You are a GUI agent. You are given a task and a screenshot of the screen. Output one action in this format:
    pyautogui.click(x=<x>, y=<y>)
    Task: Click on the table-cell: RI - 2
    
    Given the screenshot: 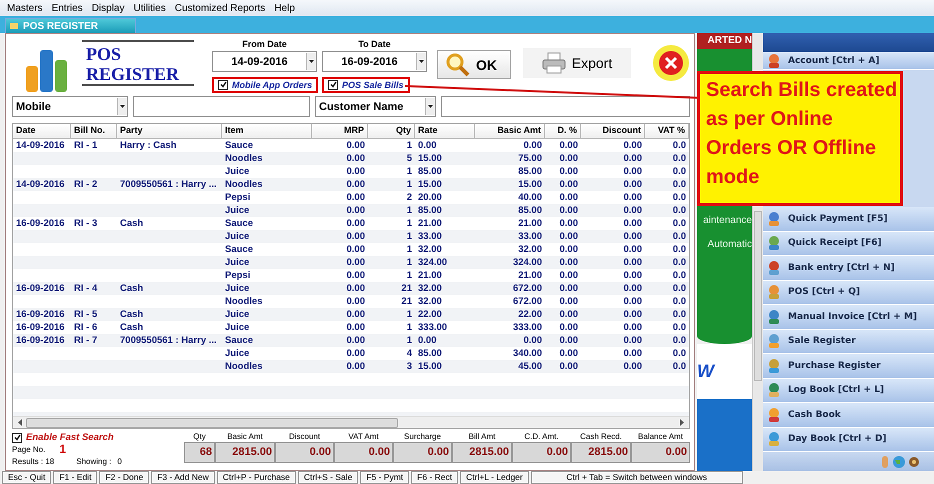 What is the action you would take?
    pyautogui.click(x=86, y=184)
    